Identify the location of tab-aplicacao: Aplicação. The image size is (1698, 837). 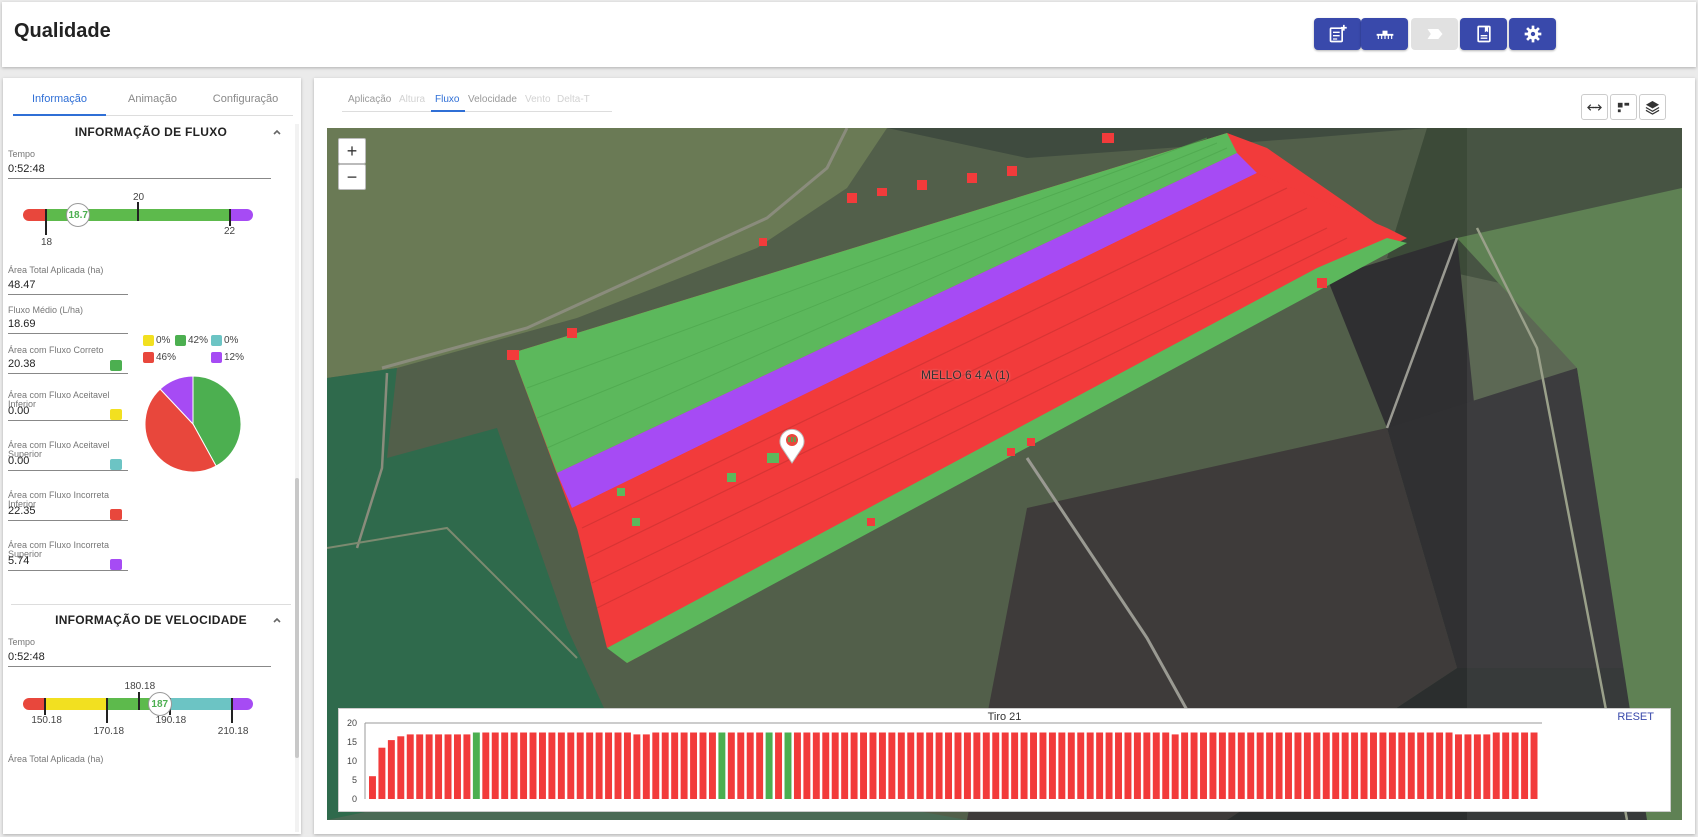
(369, 99).